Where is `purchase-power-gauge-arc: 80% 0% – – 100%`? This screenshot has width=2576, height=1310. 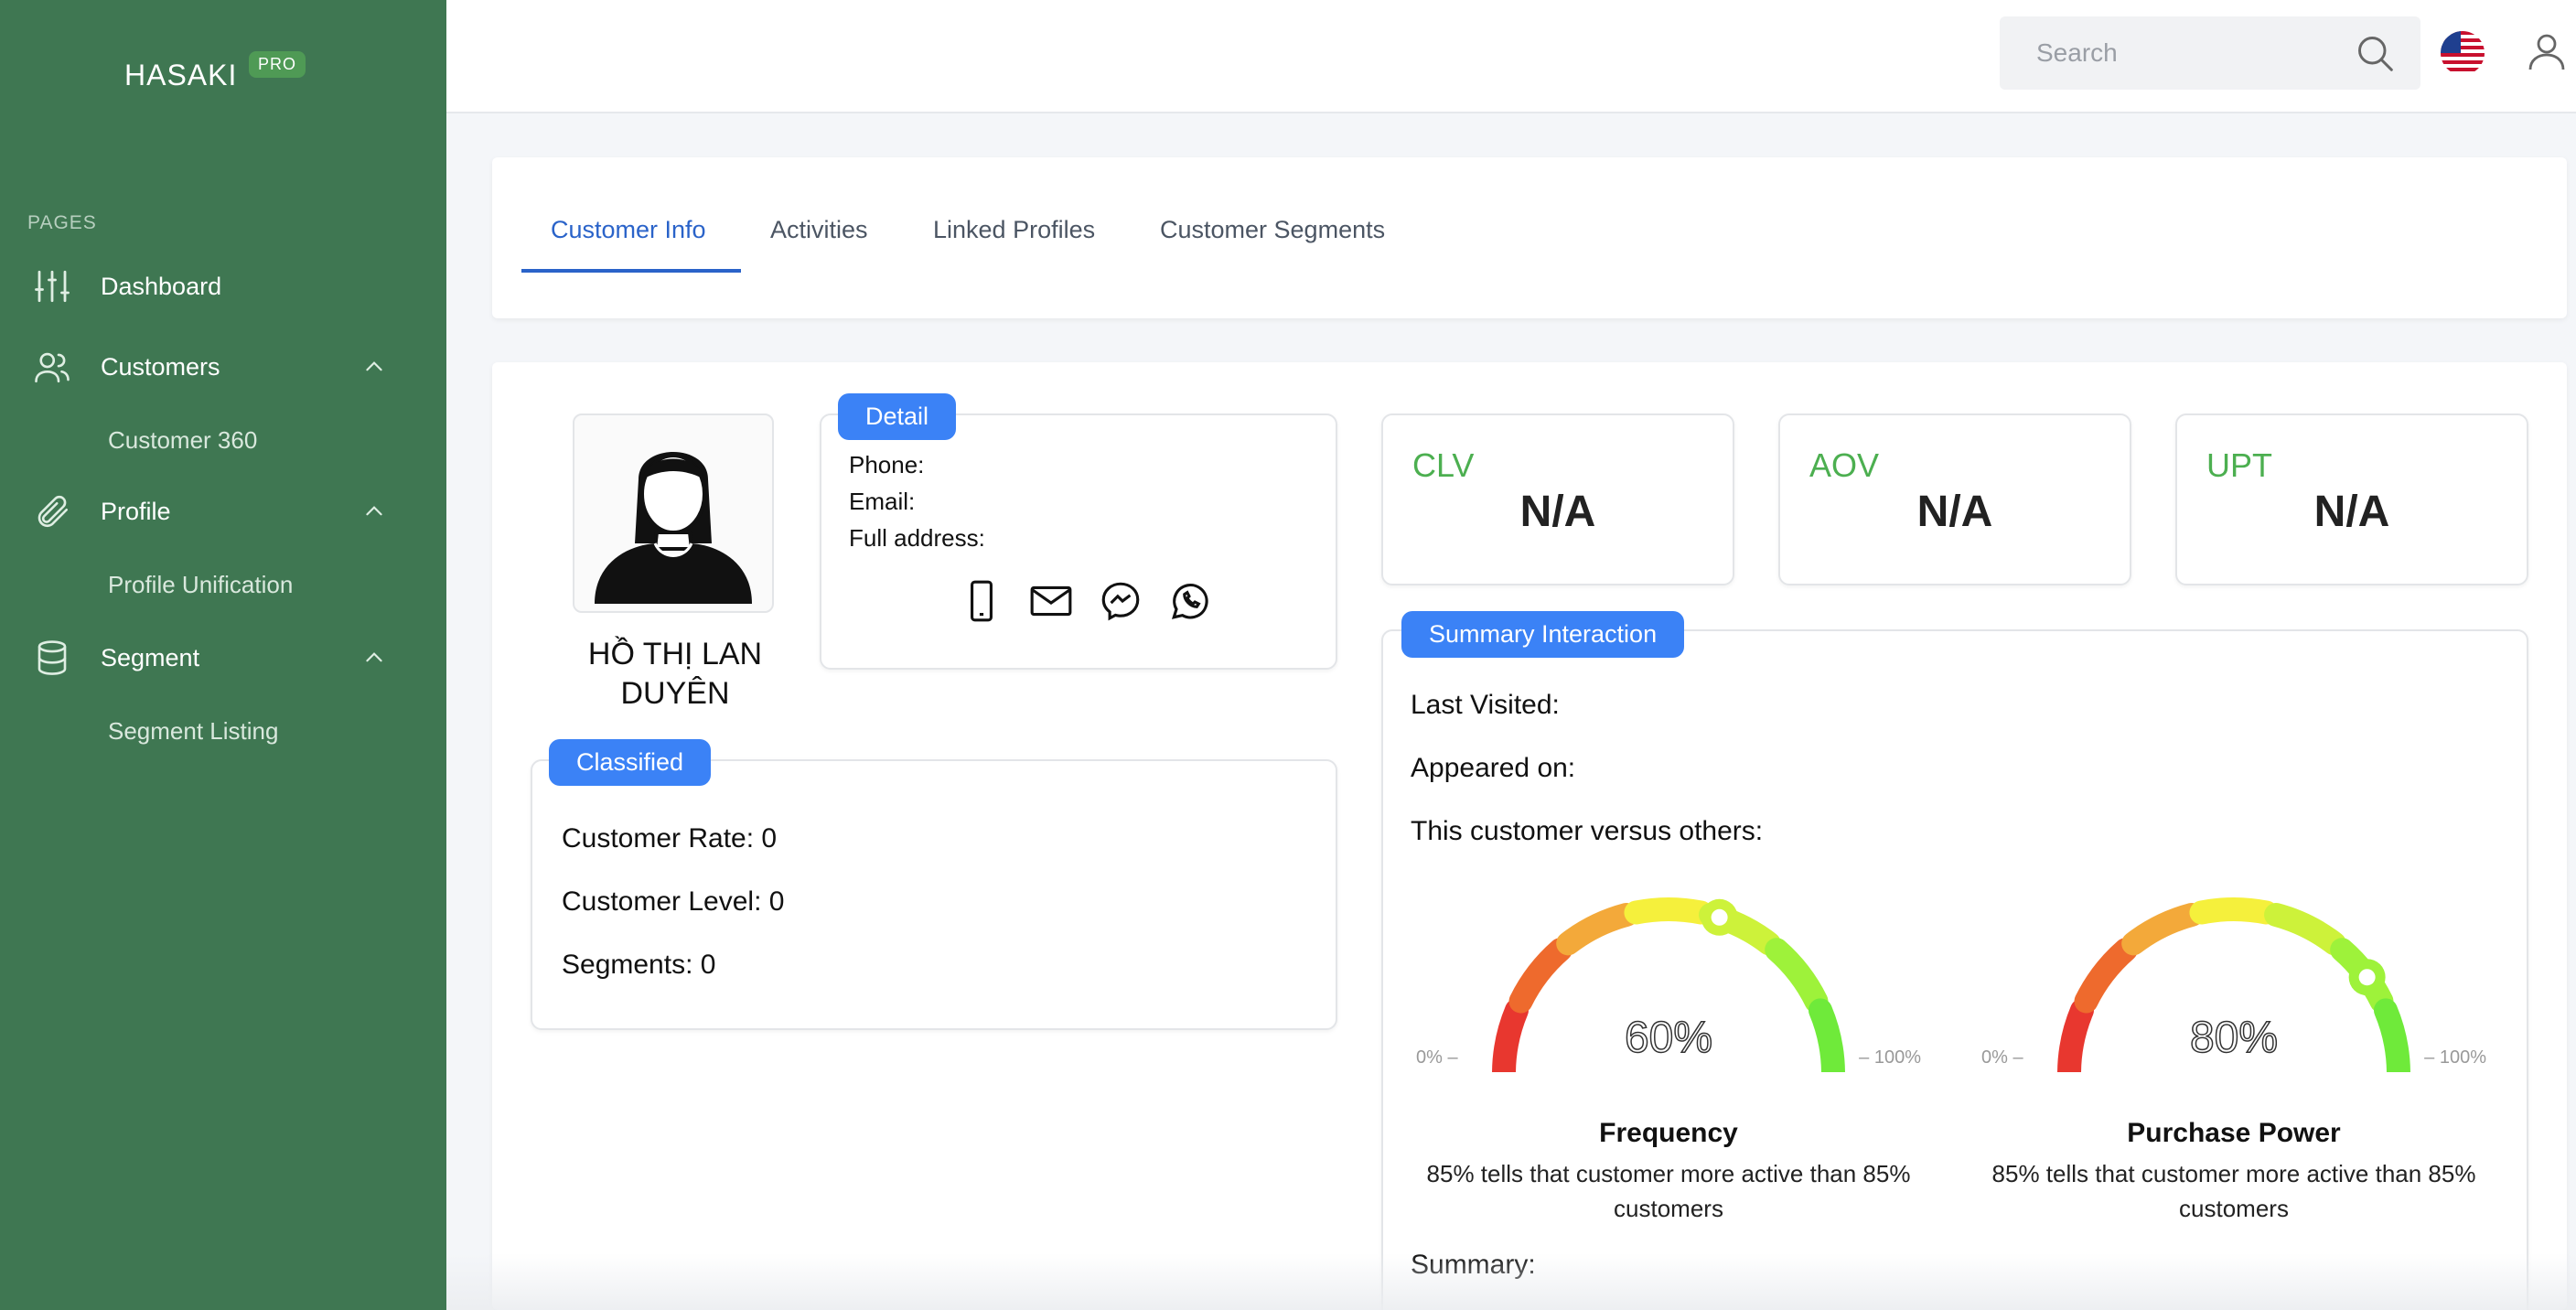
purchase-power-gauge-arc: 80% 0% – – 100% is located at coordinates (2233, 991).